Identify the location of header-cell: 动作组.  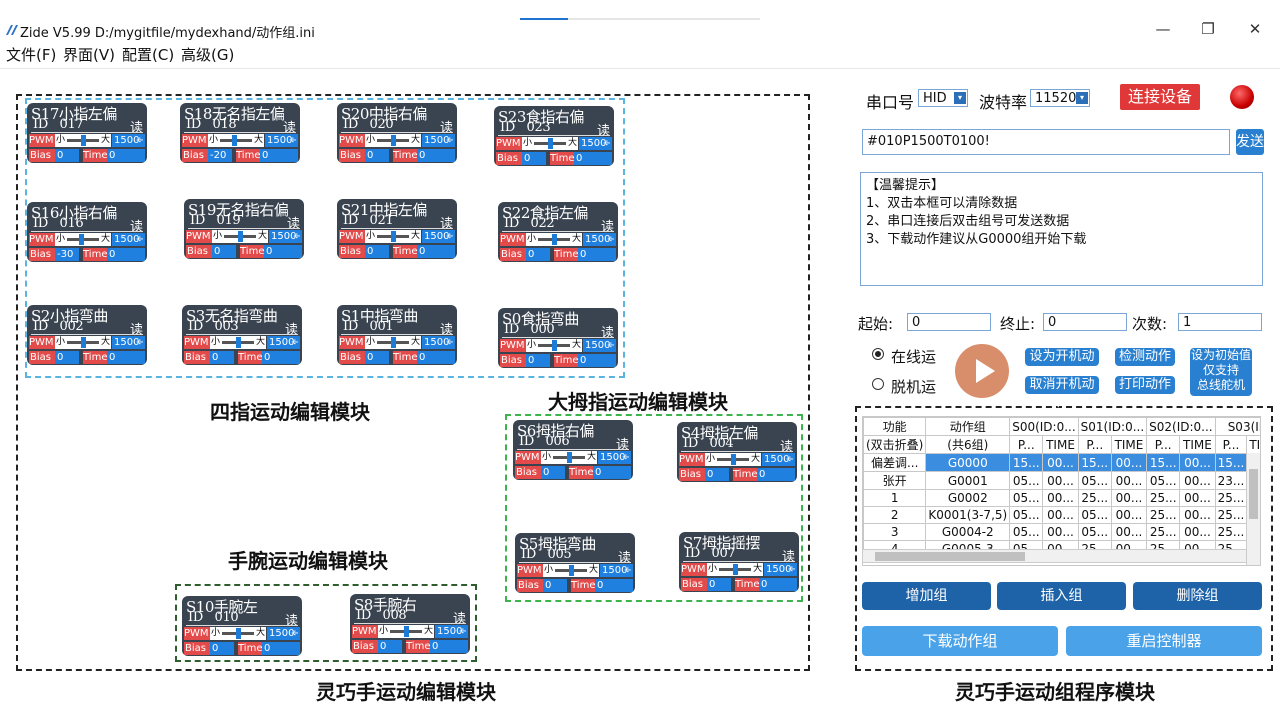
(968, 426).